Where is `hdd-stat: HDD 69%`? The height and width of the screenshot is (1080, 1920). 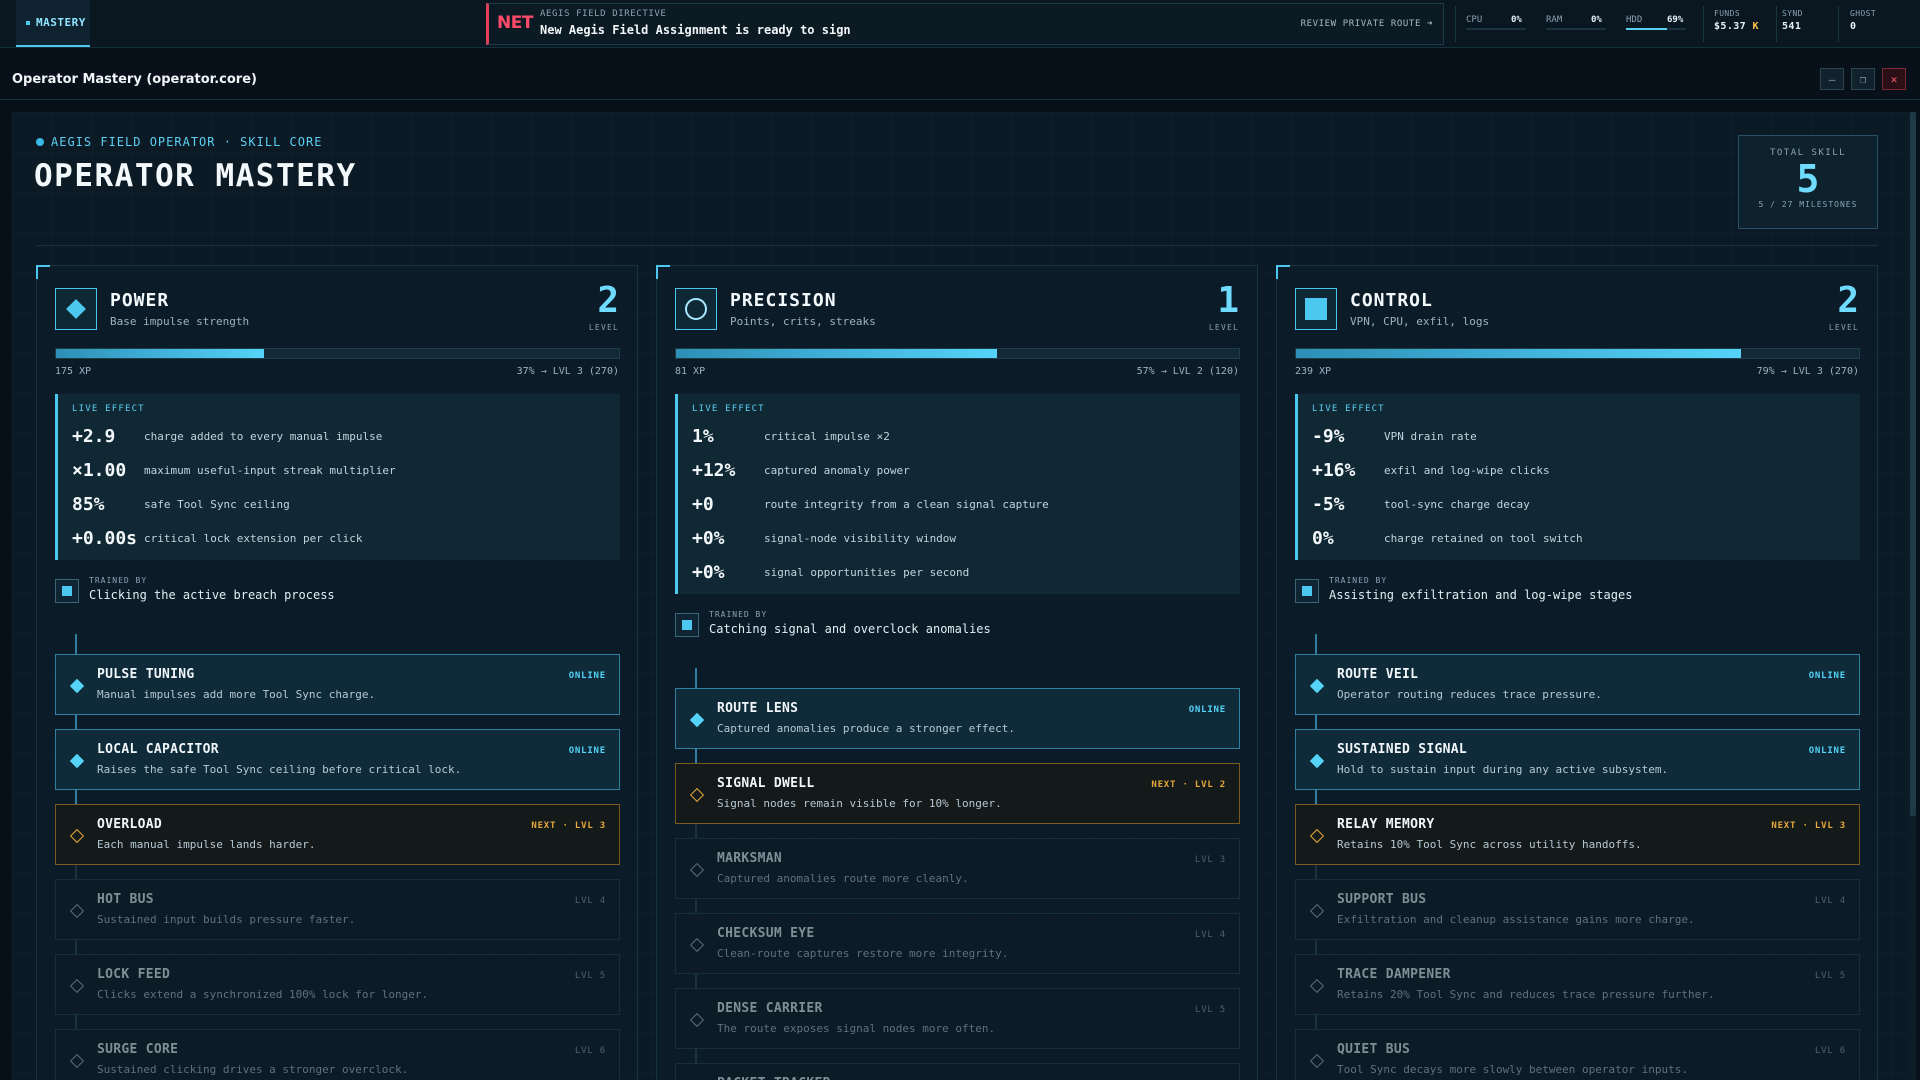
hdd-stat: HDD 69% is located at coordinates (1656, 22).